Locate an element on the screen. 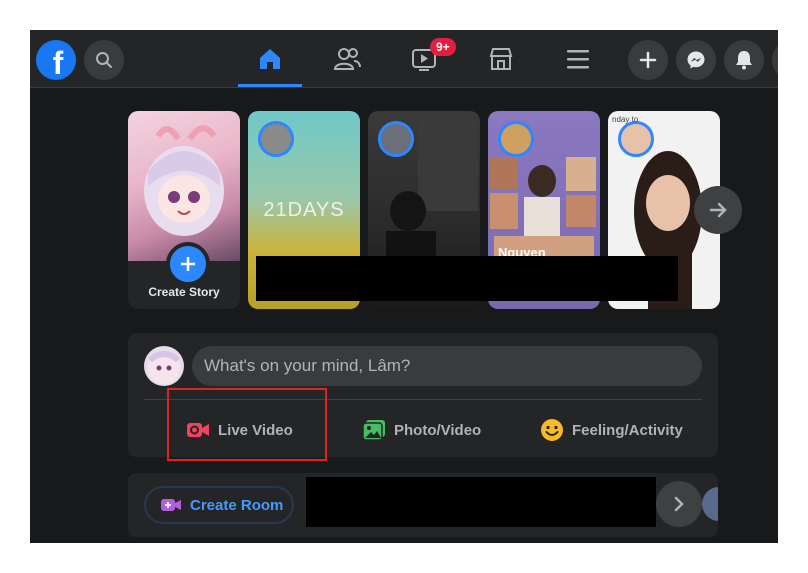 This screenshot has width=808, height=573. bell-icon is located at coordinates (744, 60).